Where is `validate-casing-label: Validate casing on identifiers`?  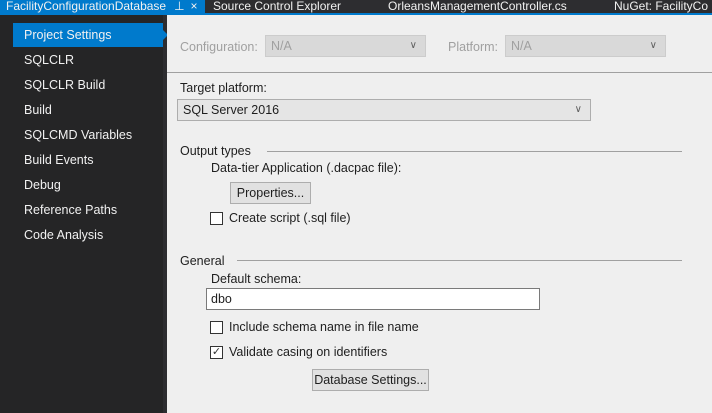
validate-casing-label: Validate casing on identifiers is located at coordinates (308, 352).